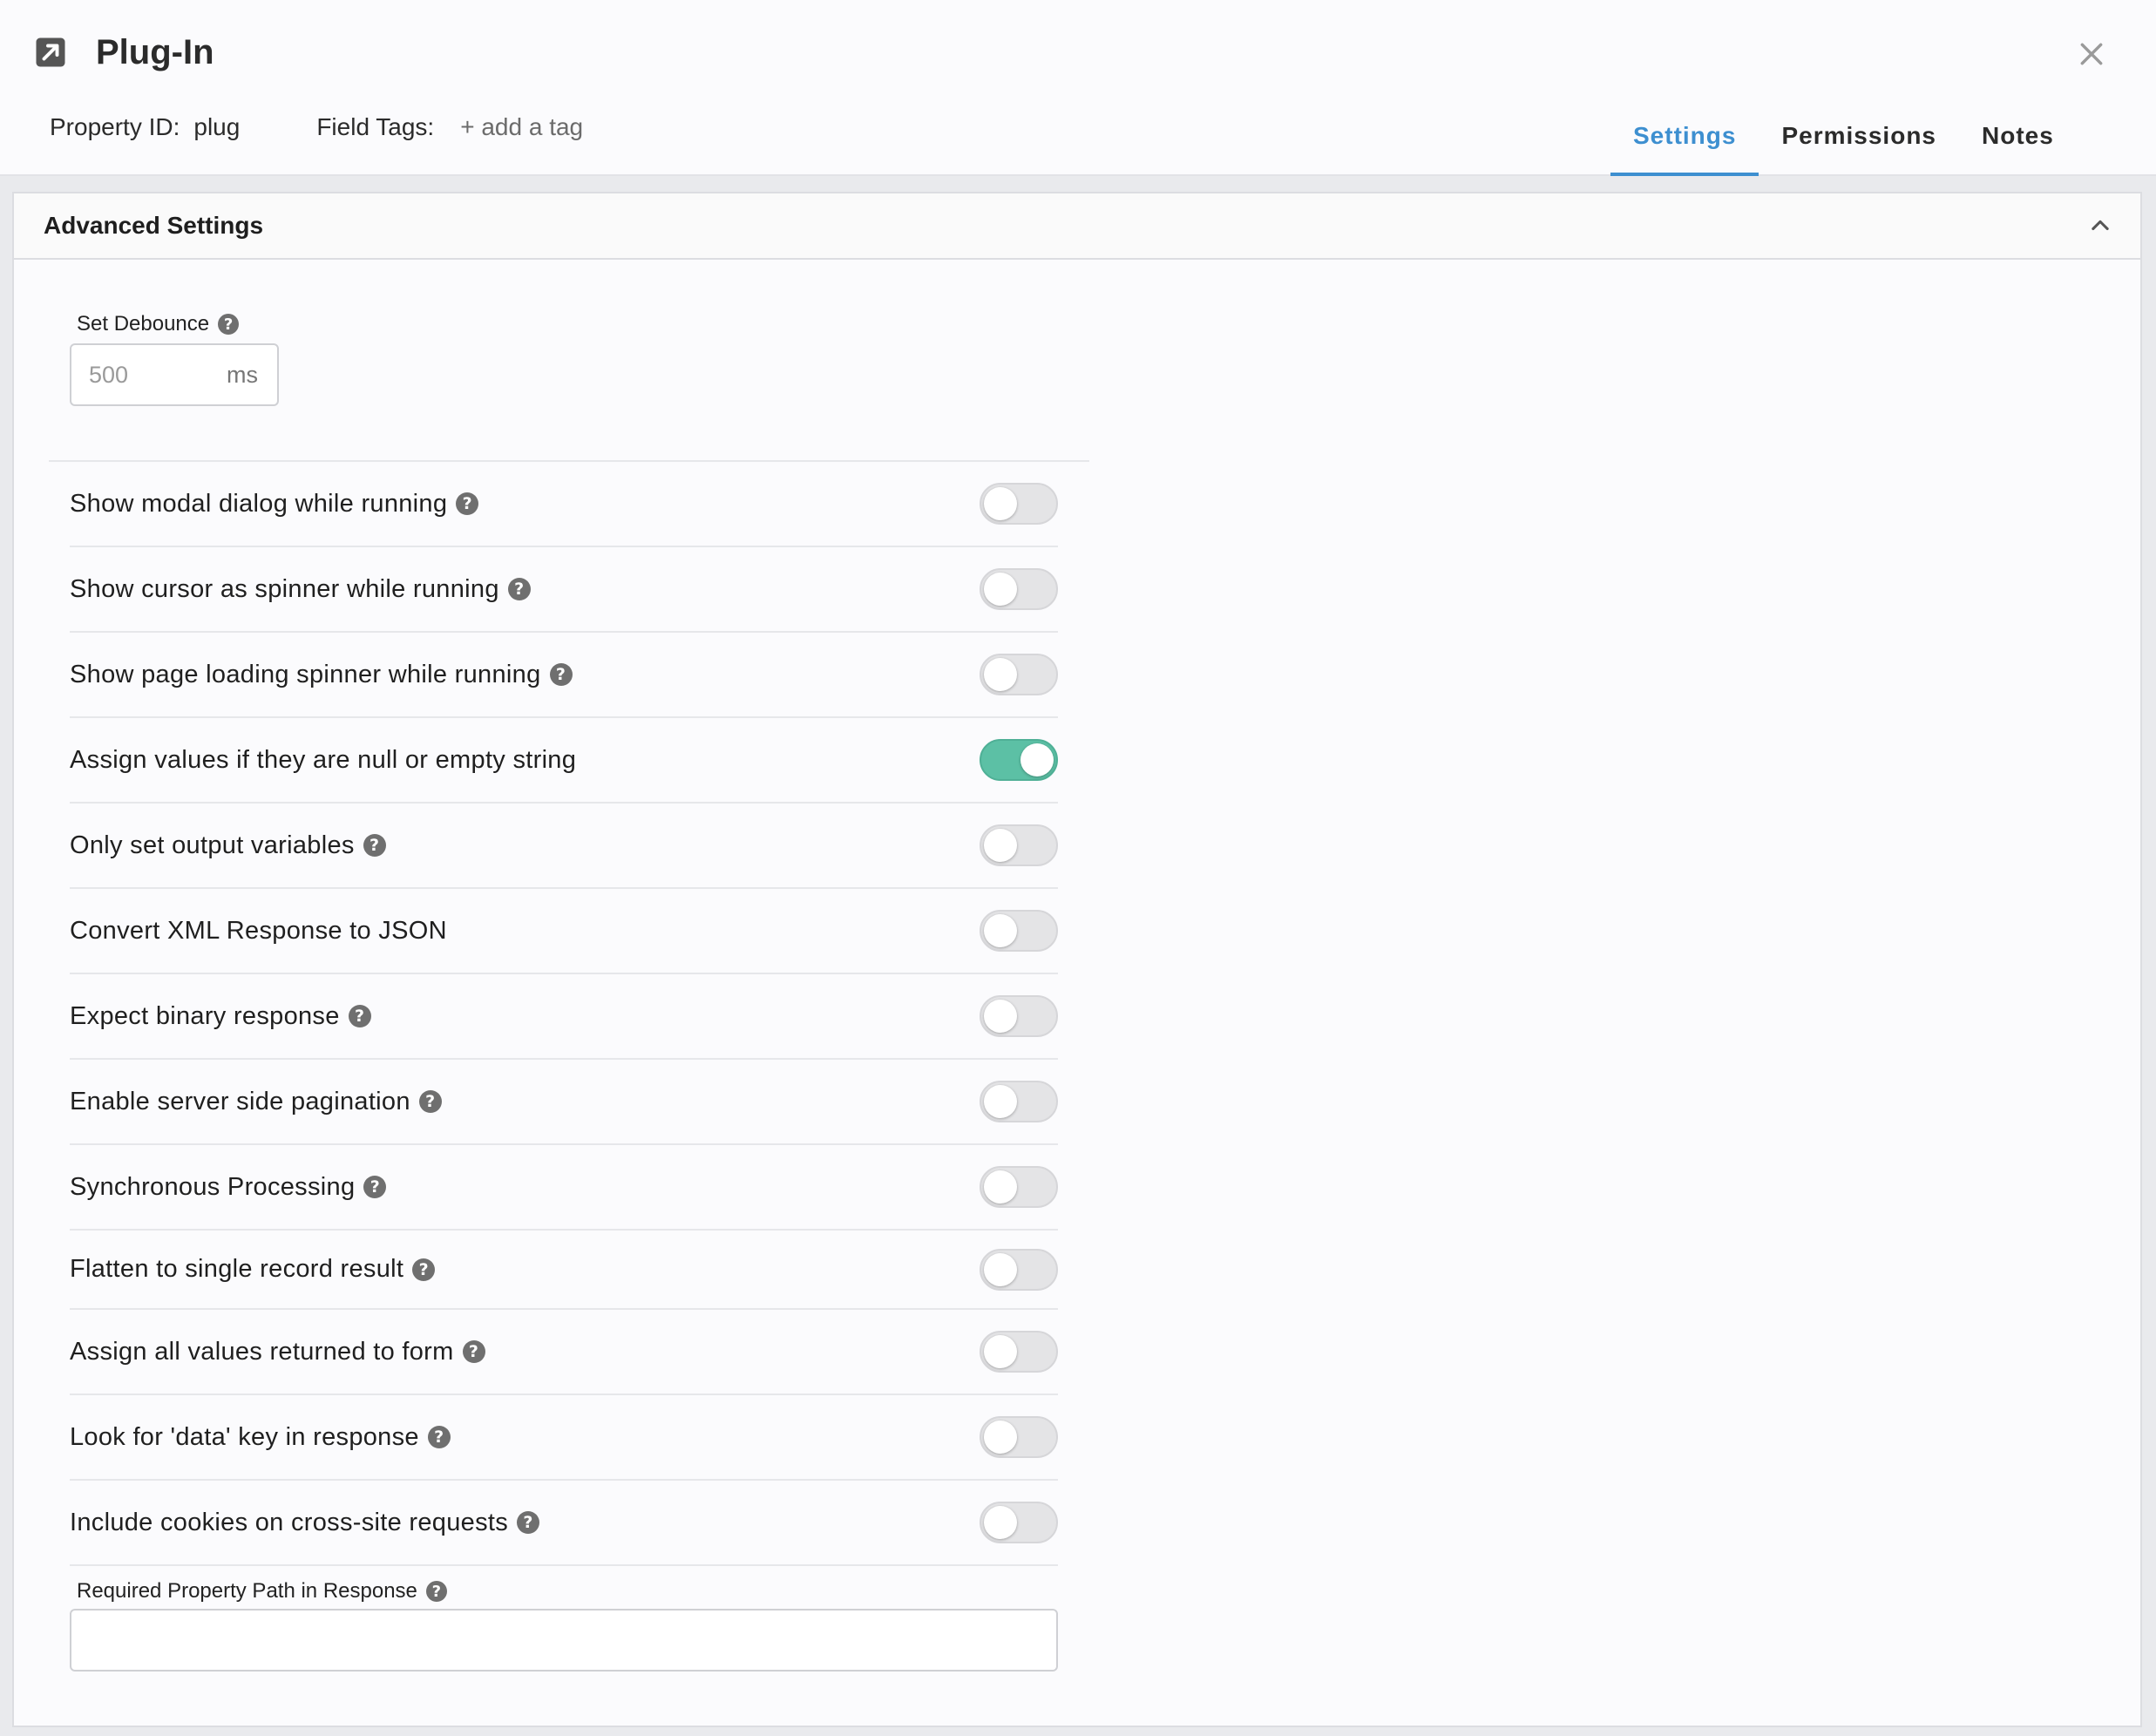 This screenshot has width=2156, height=1736. I want to click on toggle-row-xml-to-json: Convert XML Response to JSON, so click(564, 931).